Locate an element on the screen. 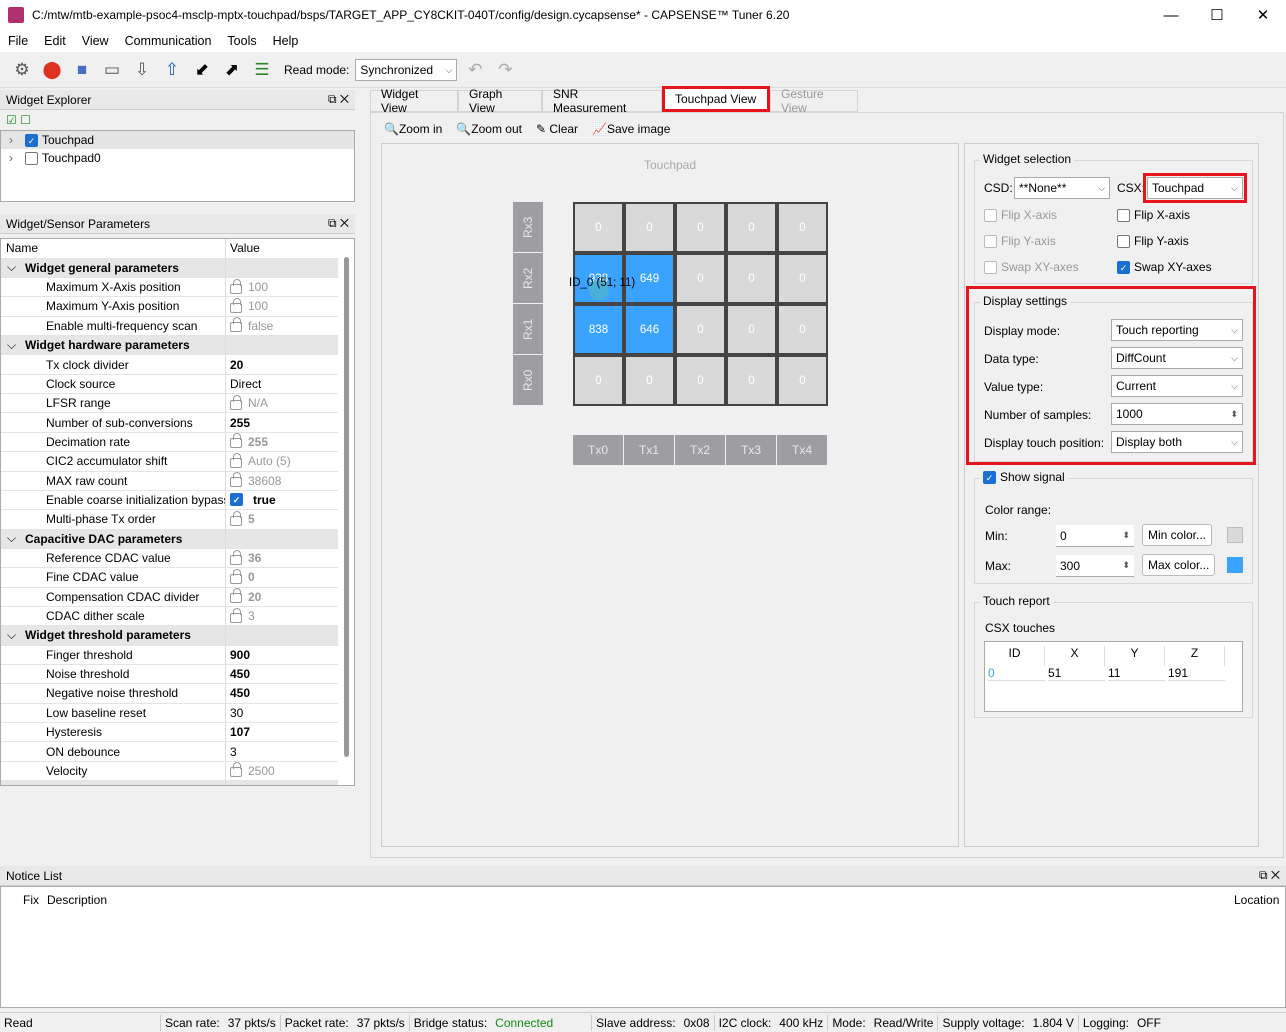  settings-gear-icon: ⚙ is located at coordinates (22, 70).